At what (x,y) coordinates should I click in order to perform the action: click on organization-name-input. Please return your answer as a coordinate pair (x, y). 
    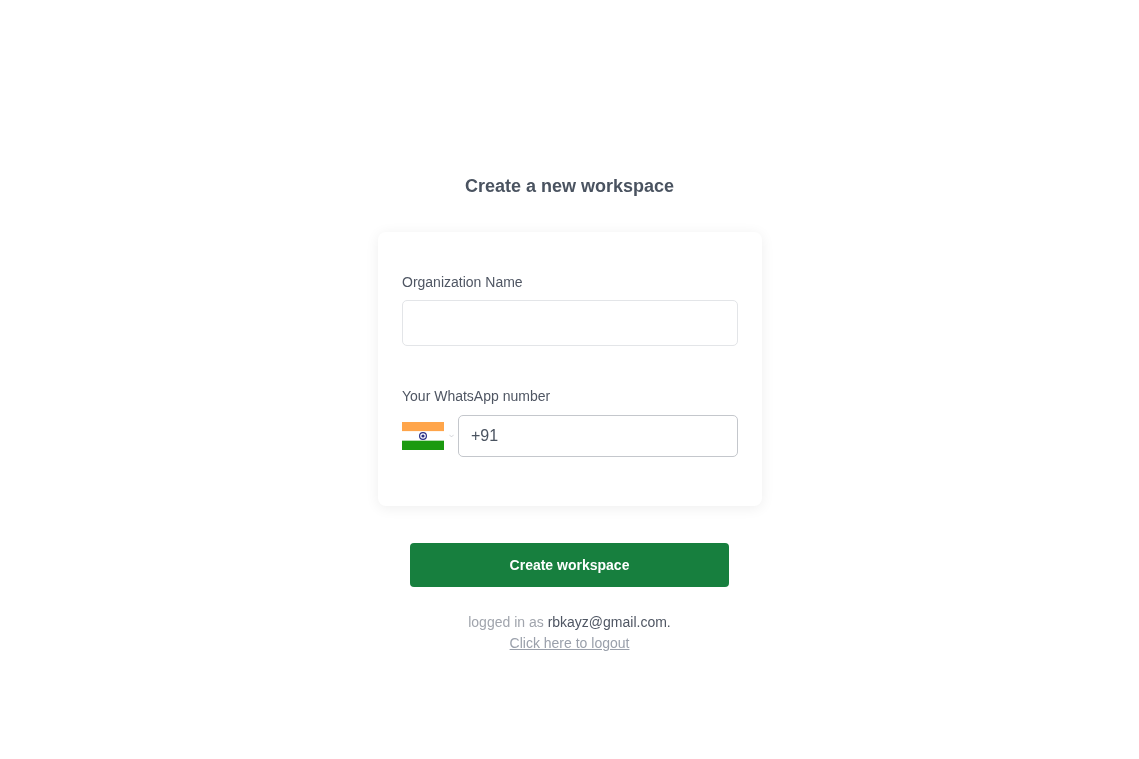
    Looking at the image, I should click on (570, 323).